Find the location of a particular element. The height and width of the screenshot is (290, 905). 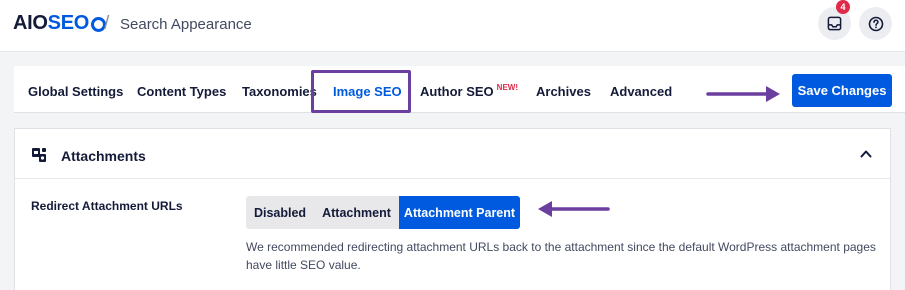

notification-count-badge: 4 is located at coordinates (843, 7).